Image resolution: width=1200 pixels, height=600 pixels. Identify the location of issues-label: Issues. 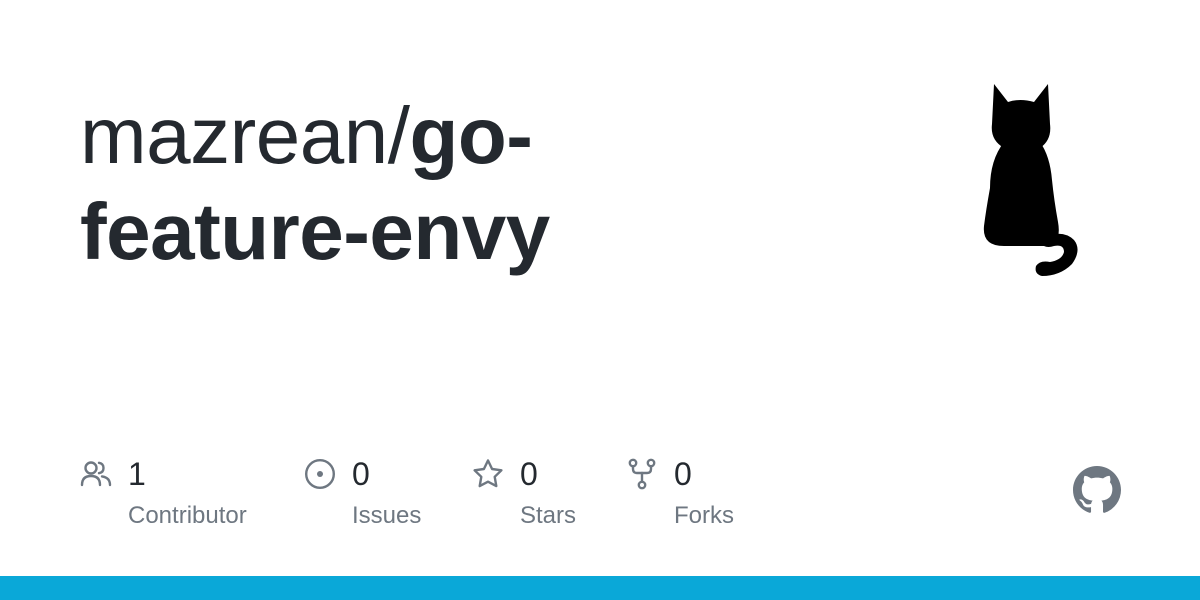
(387, 515).